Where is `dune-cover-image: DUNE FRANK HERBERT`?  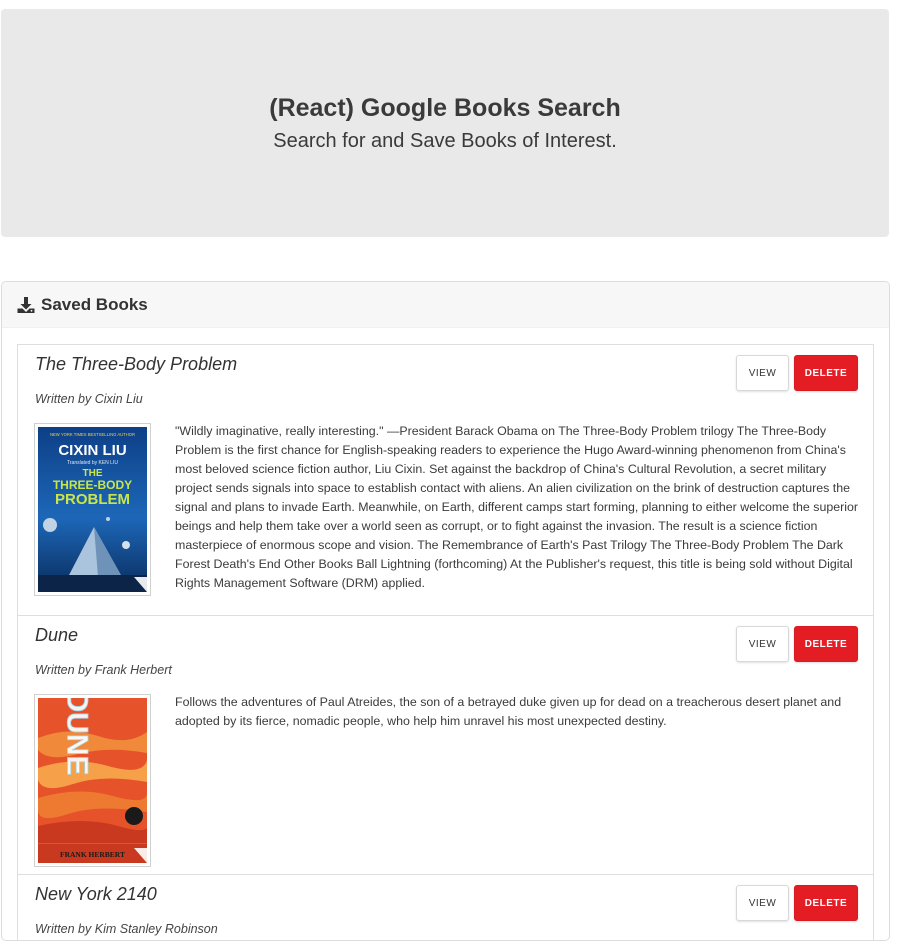 dune-cover-image: DUNE FRANK HERBERT is located at coordinates (92, 780).